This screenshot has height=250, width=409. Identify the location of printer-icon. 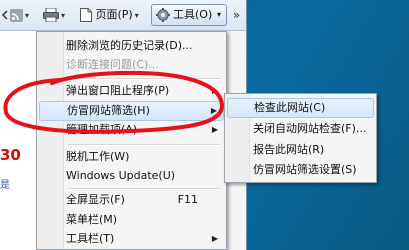
(51, 15).